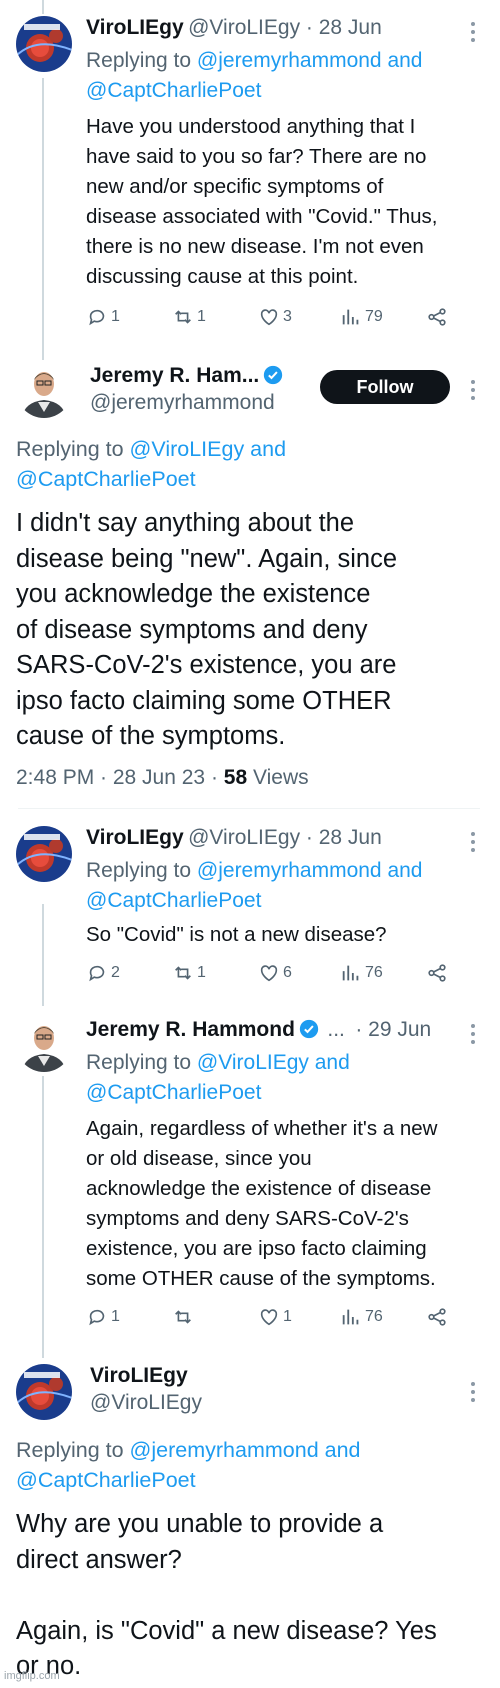 This screenshot has height=1688, width=500. Describe the element at coordinates (115, 316) in the screenshot. I see `reply-count: 1` at that location.